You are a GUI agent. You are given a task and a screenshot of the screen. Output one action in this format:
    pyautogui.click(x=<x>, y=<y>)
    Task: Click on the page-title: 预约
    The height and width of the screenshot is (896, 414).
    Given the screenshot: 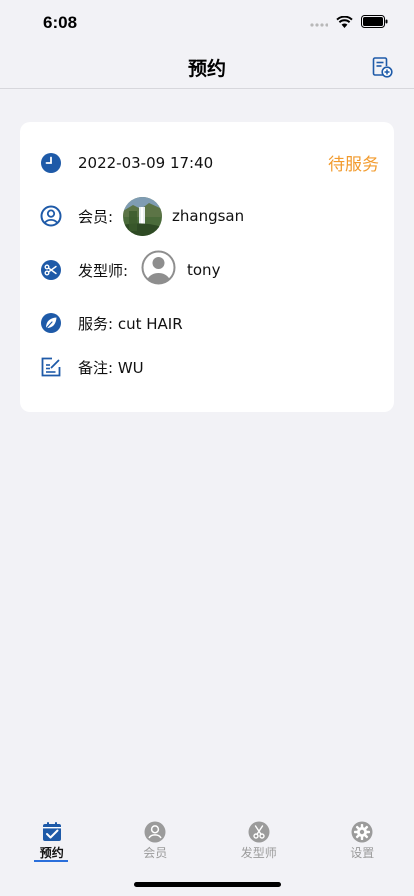 What is the action you would take?
    pyautogui.click(x=206, y=69)
    